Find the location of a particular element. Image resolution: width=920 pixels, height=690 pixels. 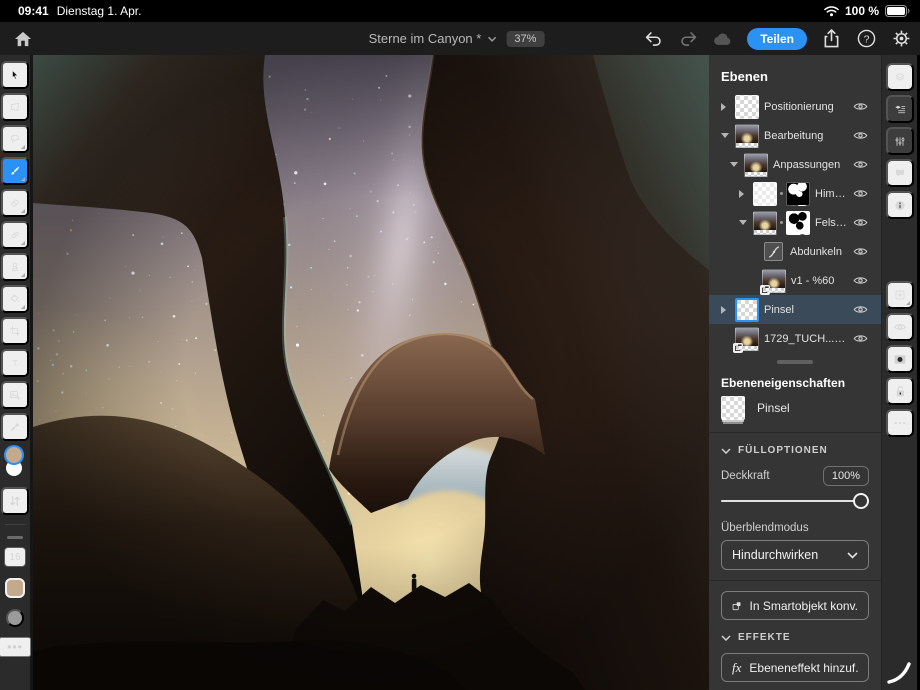

convert-to-smart-object-button: In Smartobjekt konv. is located at coordinates (795, 605).